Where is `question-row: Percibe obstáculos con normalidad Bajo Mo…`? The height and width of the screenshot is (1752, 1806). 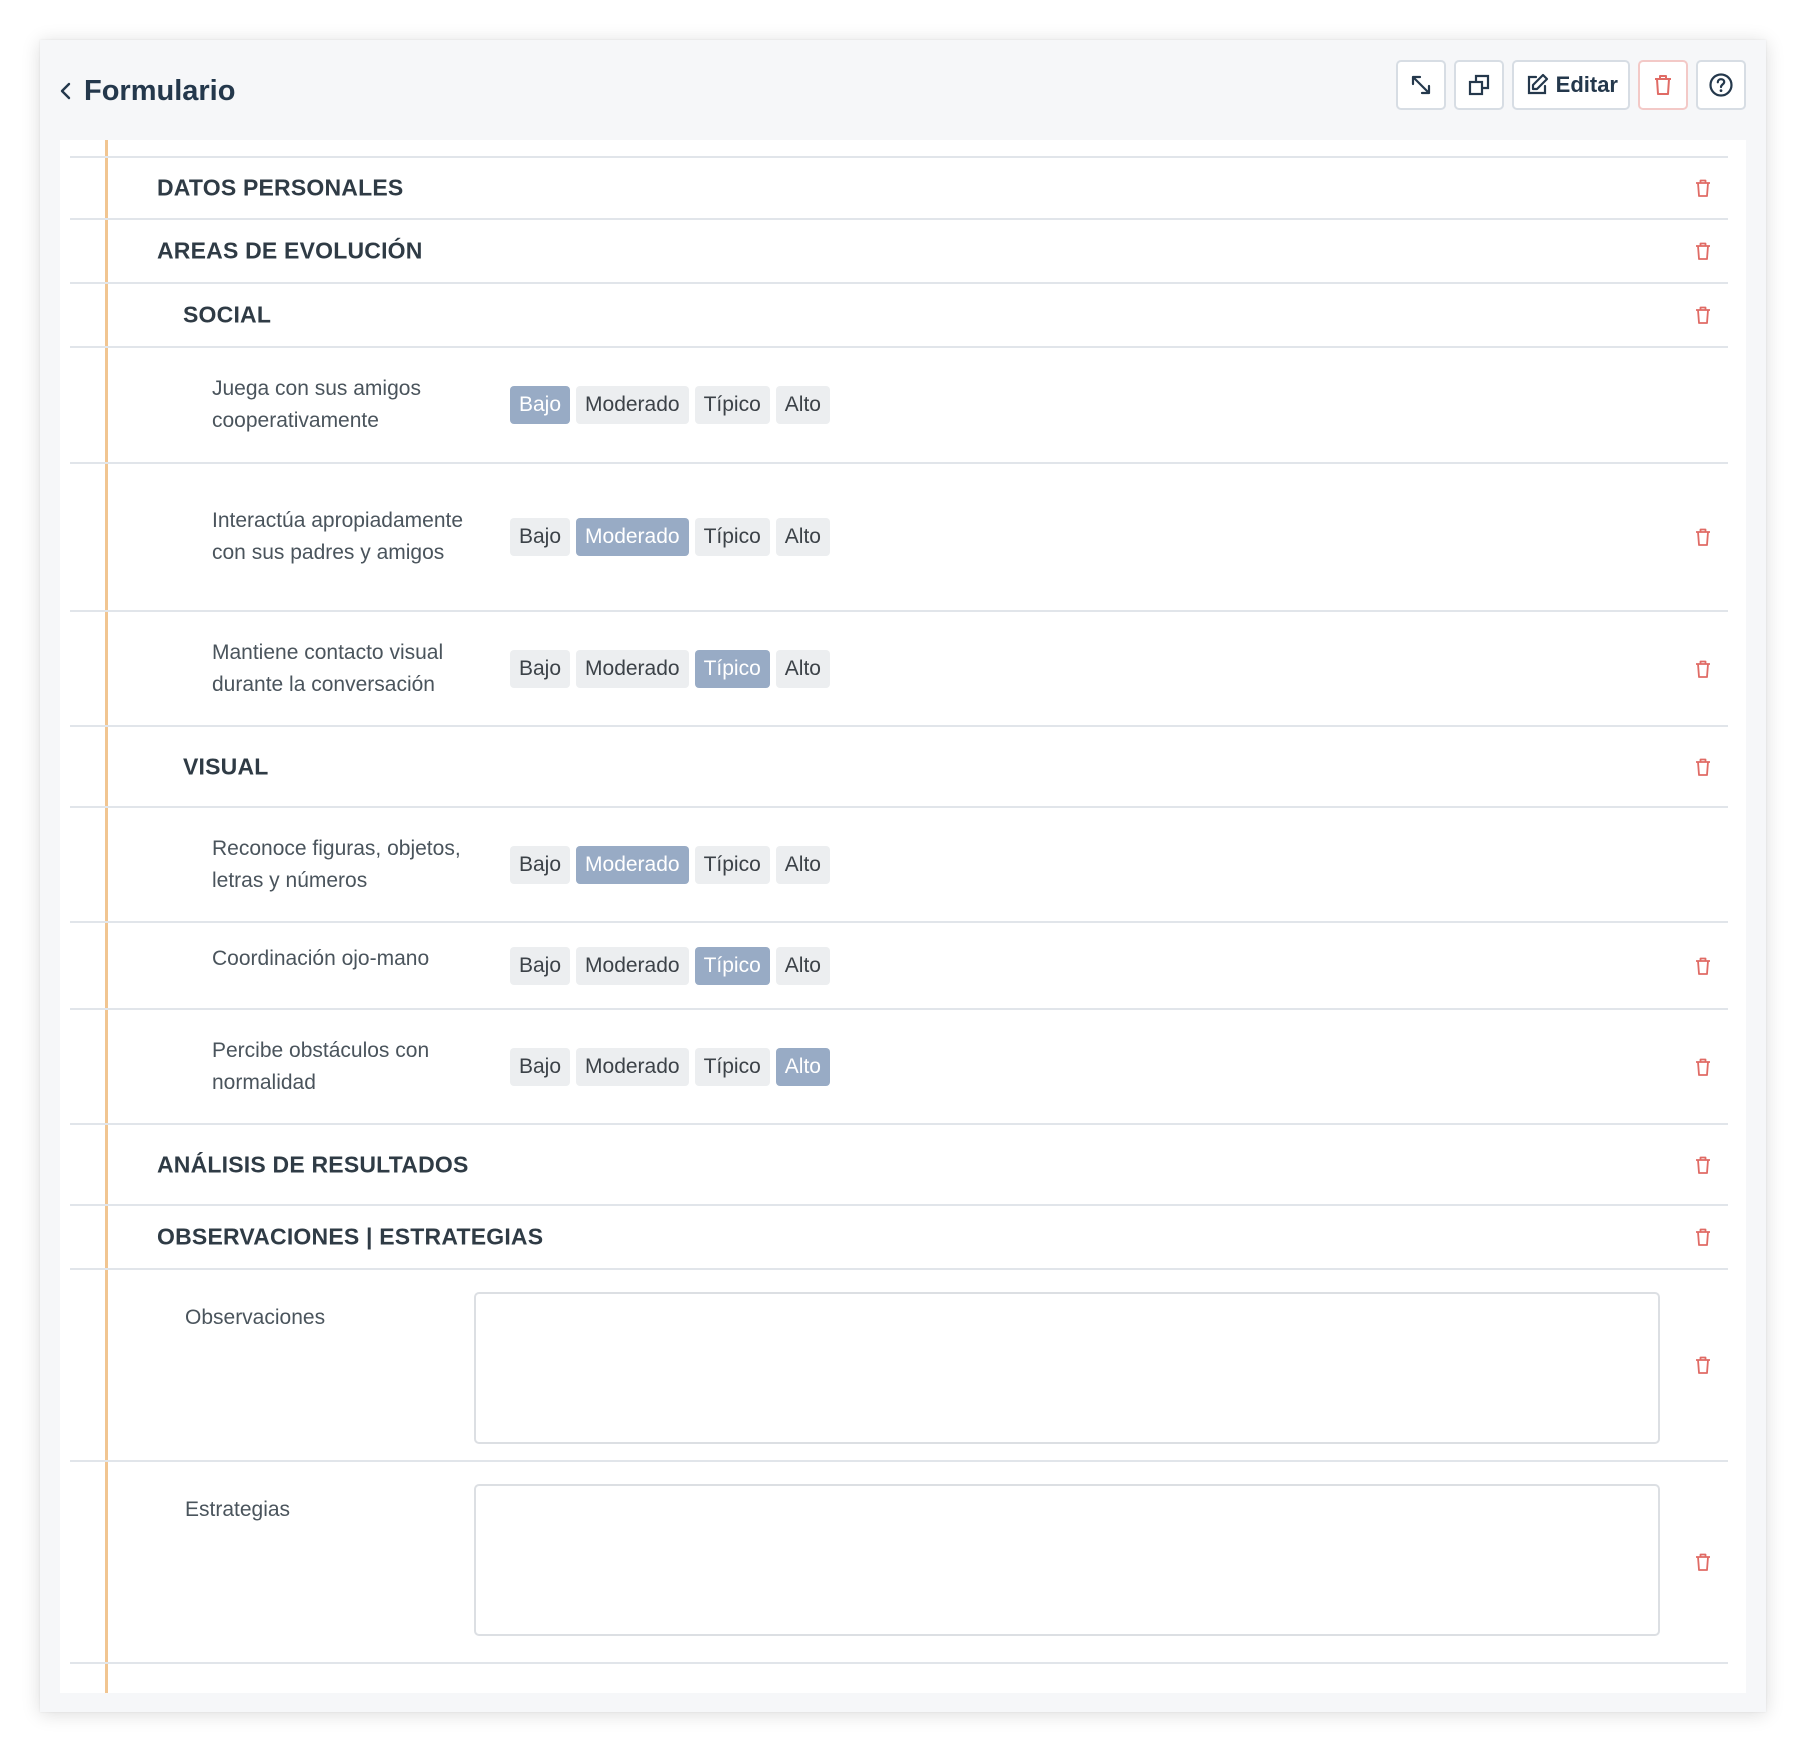 question-row: Percibe obstáculos con normalidad Bajo Mo… is located at coordinates (899, 1067).